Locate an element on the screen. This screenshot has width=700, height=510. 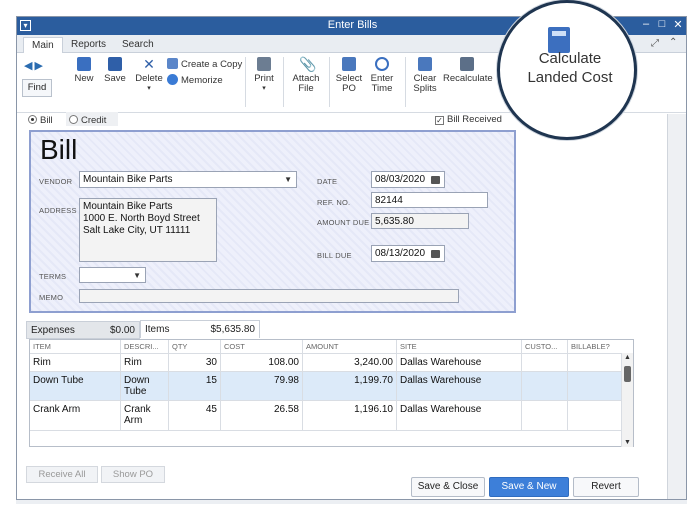
tab-main: Main is located at coordinates (43, 45).